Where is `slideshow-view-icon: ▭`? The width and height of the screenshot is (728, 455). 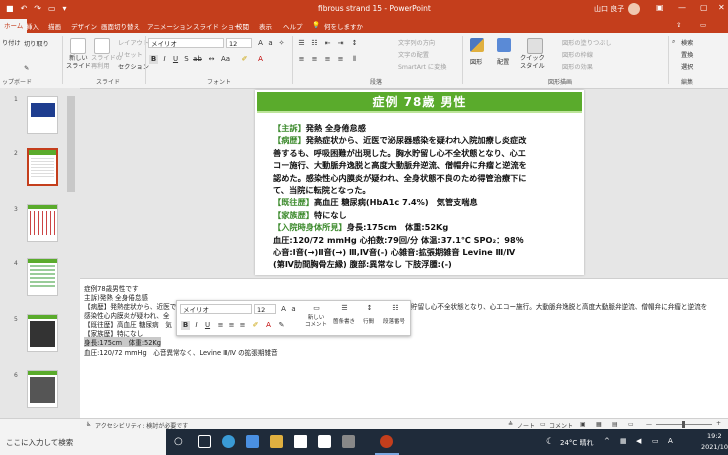 slideshow-view-icon: ▭ is located at coordinates (631, 424).